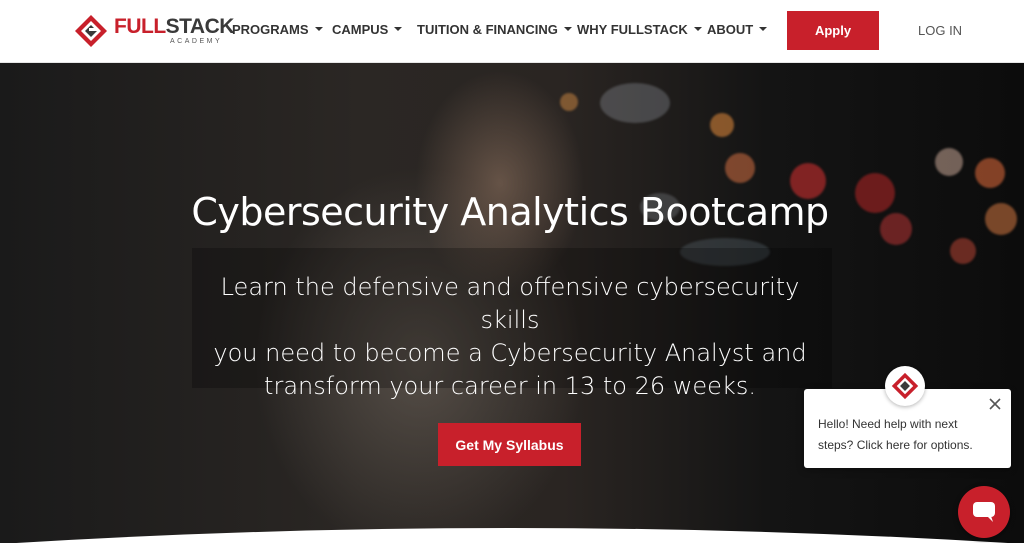 This screenshot has height=543, width=1024. Describe the element at coordinates (200, 26) in the screenshot. I see `logo-brand-stack: STACK` at that location.